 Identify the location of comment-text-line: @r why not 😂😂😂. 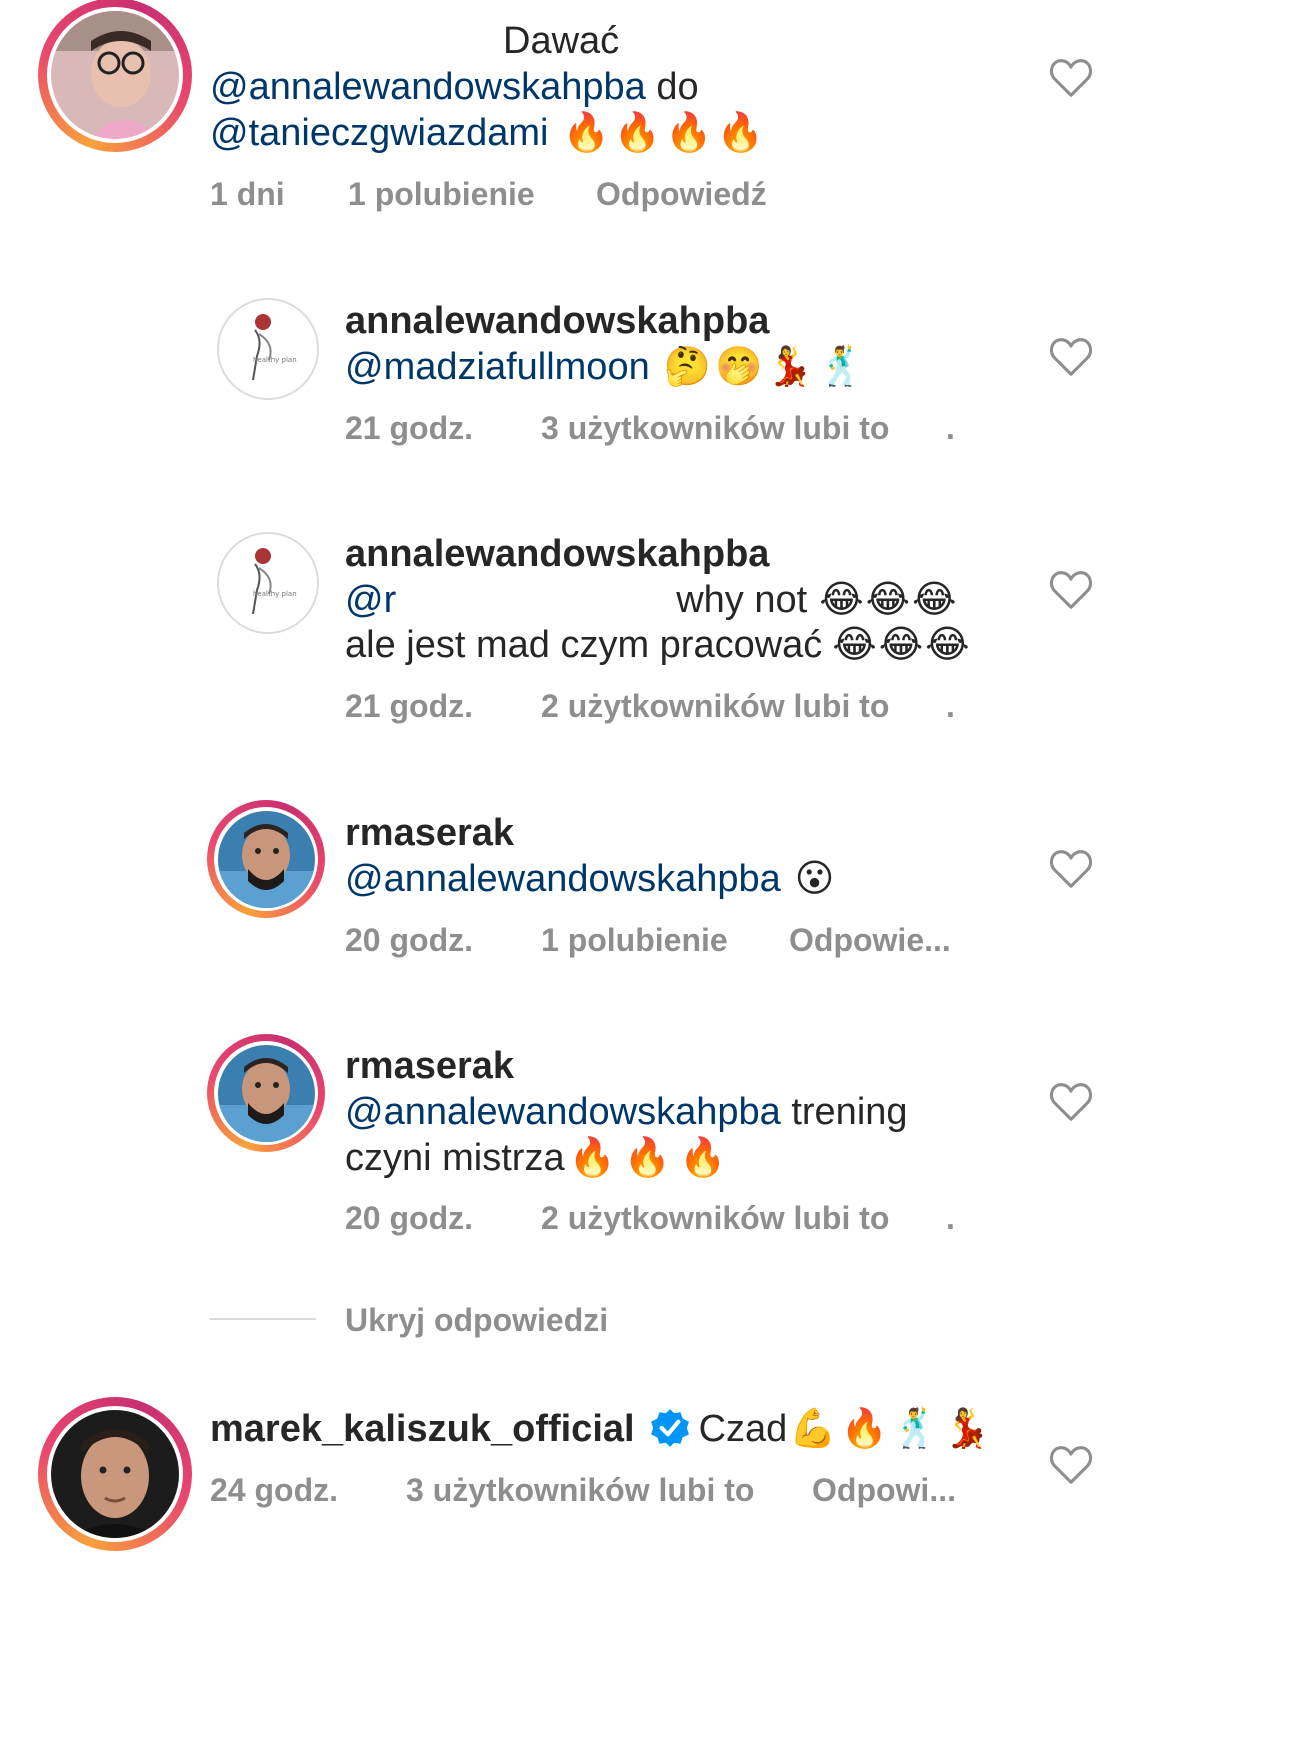
(651, 600).